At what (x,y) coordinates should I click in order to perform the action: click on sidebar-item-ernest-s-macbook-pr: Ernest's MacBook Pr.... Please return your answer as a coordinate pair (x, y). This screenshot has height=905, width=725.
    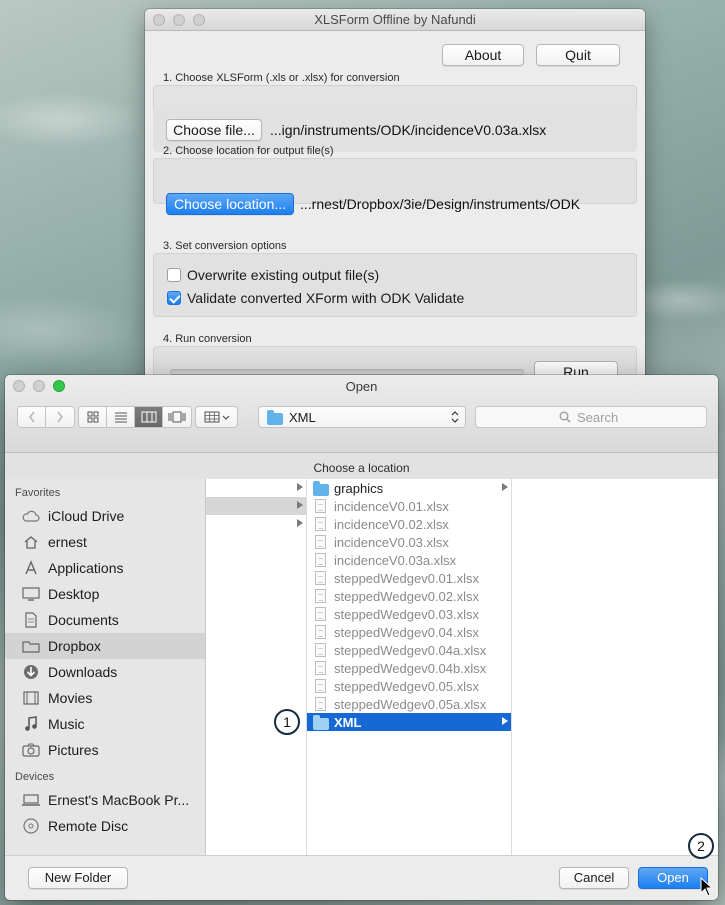
    Looking at the image, I should click on (105, 800).